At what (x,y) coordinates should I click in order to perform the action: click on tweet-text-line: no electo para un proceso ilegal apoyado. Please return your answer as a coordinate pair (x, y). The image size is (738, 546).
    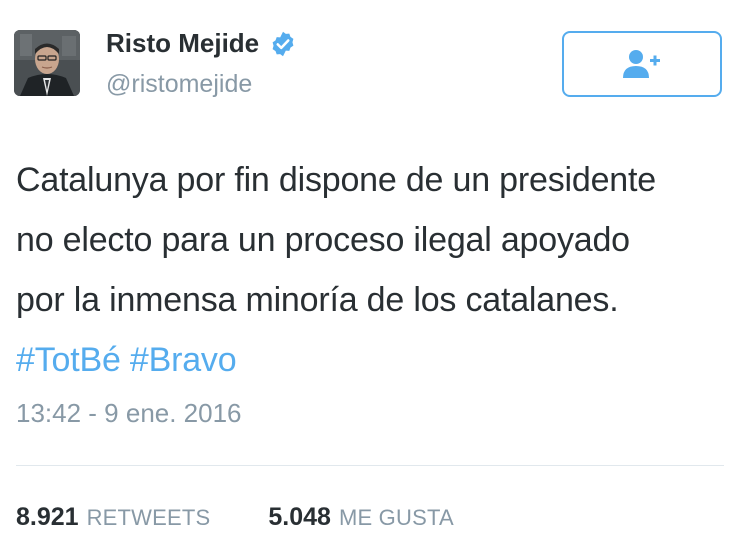
    Looking at the image, I should click on (323, 240).